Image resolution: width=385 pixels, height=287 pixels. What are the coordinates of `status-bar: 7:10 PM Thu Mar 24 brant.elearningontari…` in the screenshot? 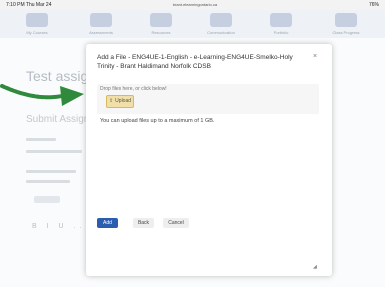 It's located at (192, 5).